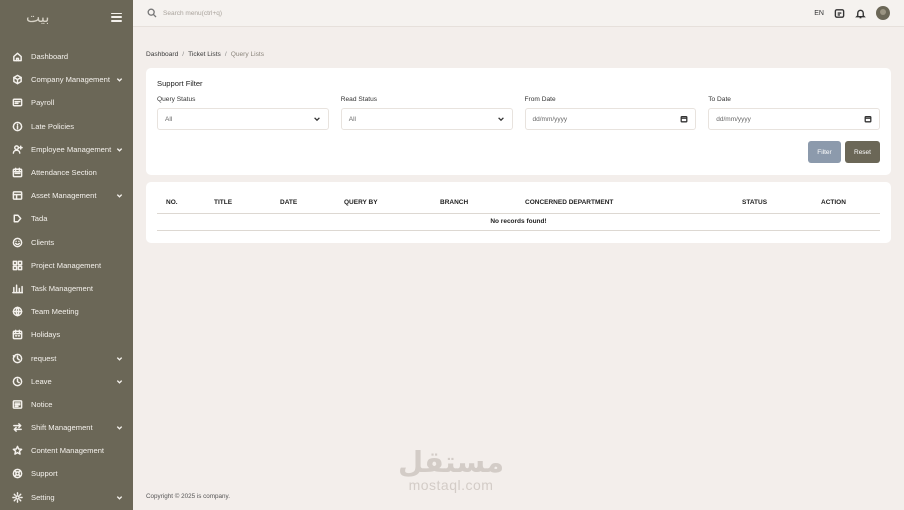  What do you see at coordinates (862, 152) in the screenshot?
I see `reset-button: Reset` at bounding box center [862, 152].